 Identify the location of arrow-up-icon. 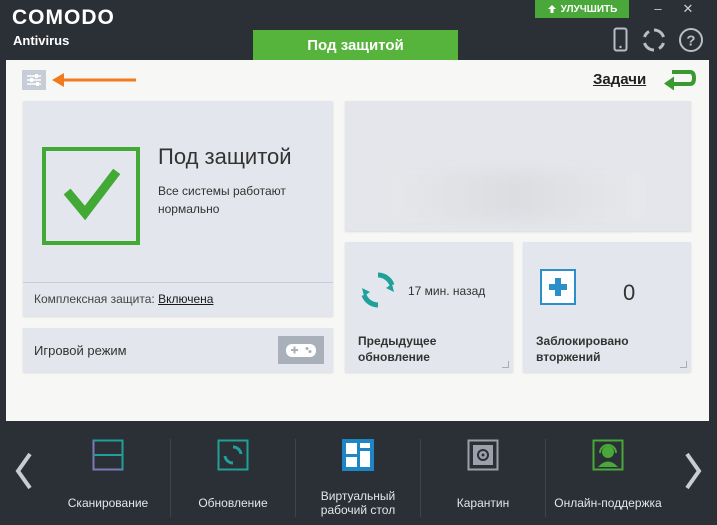
(551, 9).